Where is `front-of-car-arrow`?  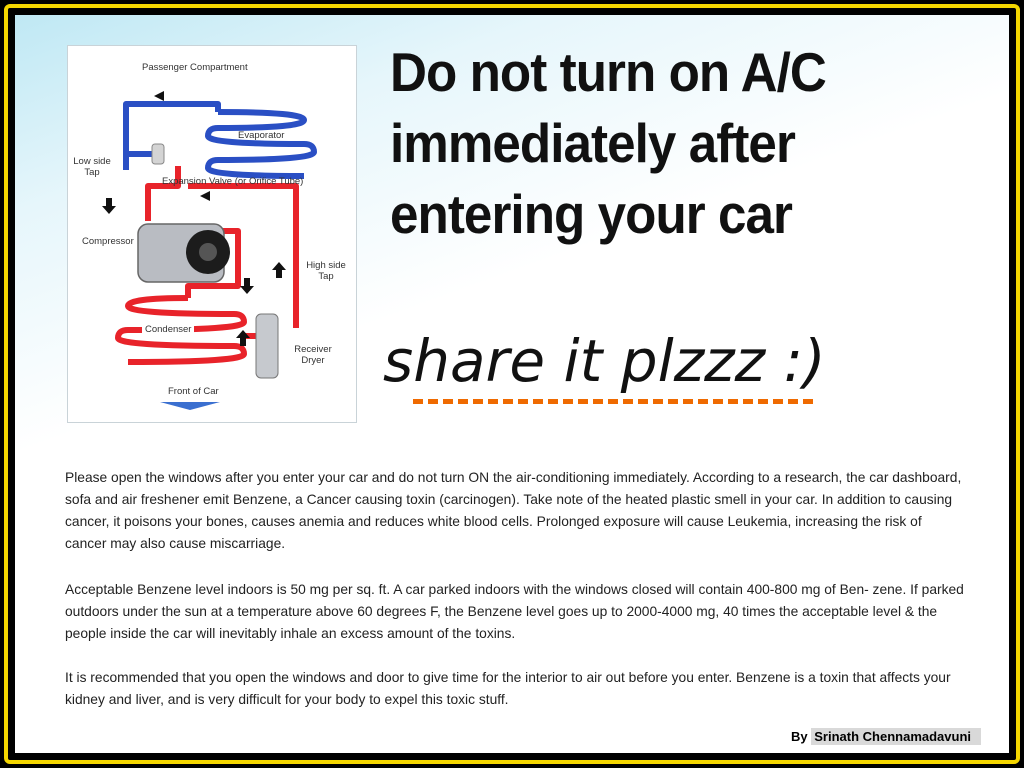 front-of-car-arrow is located at coordinates (190, 406).